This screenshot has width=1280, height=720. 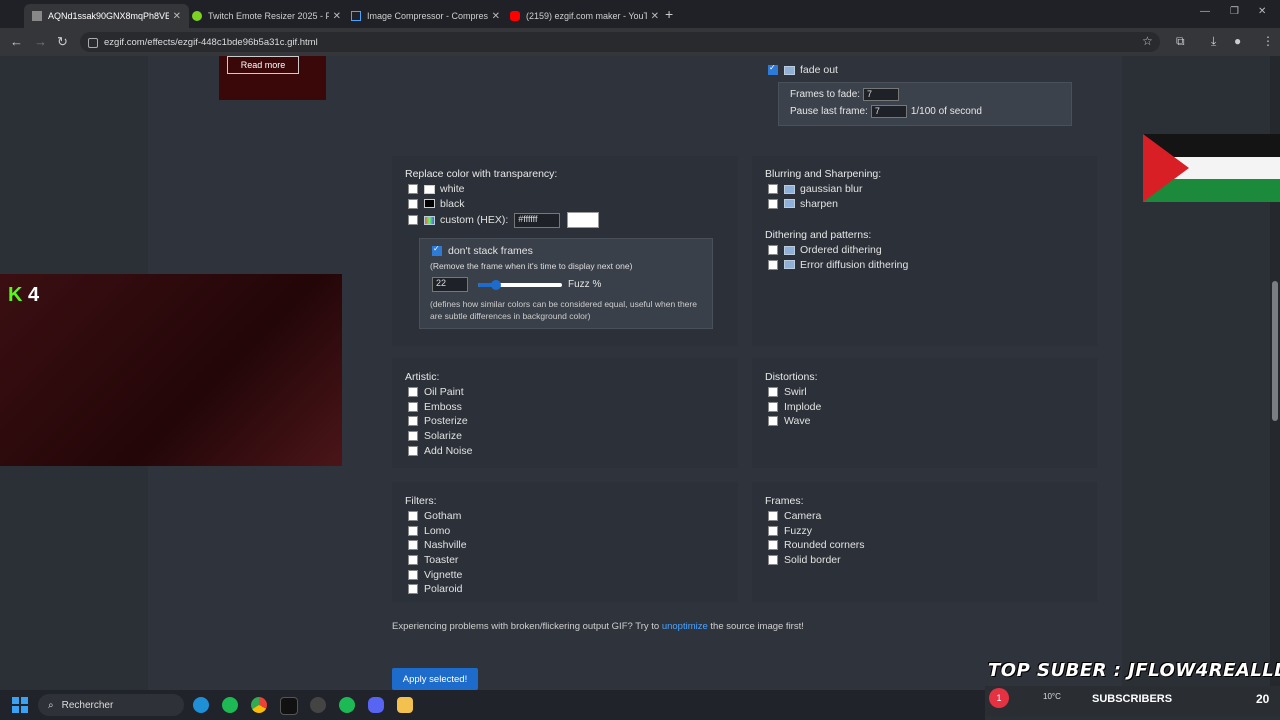 I want to click on ad-banner: Read more, so click(x=272, y=78).